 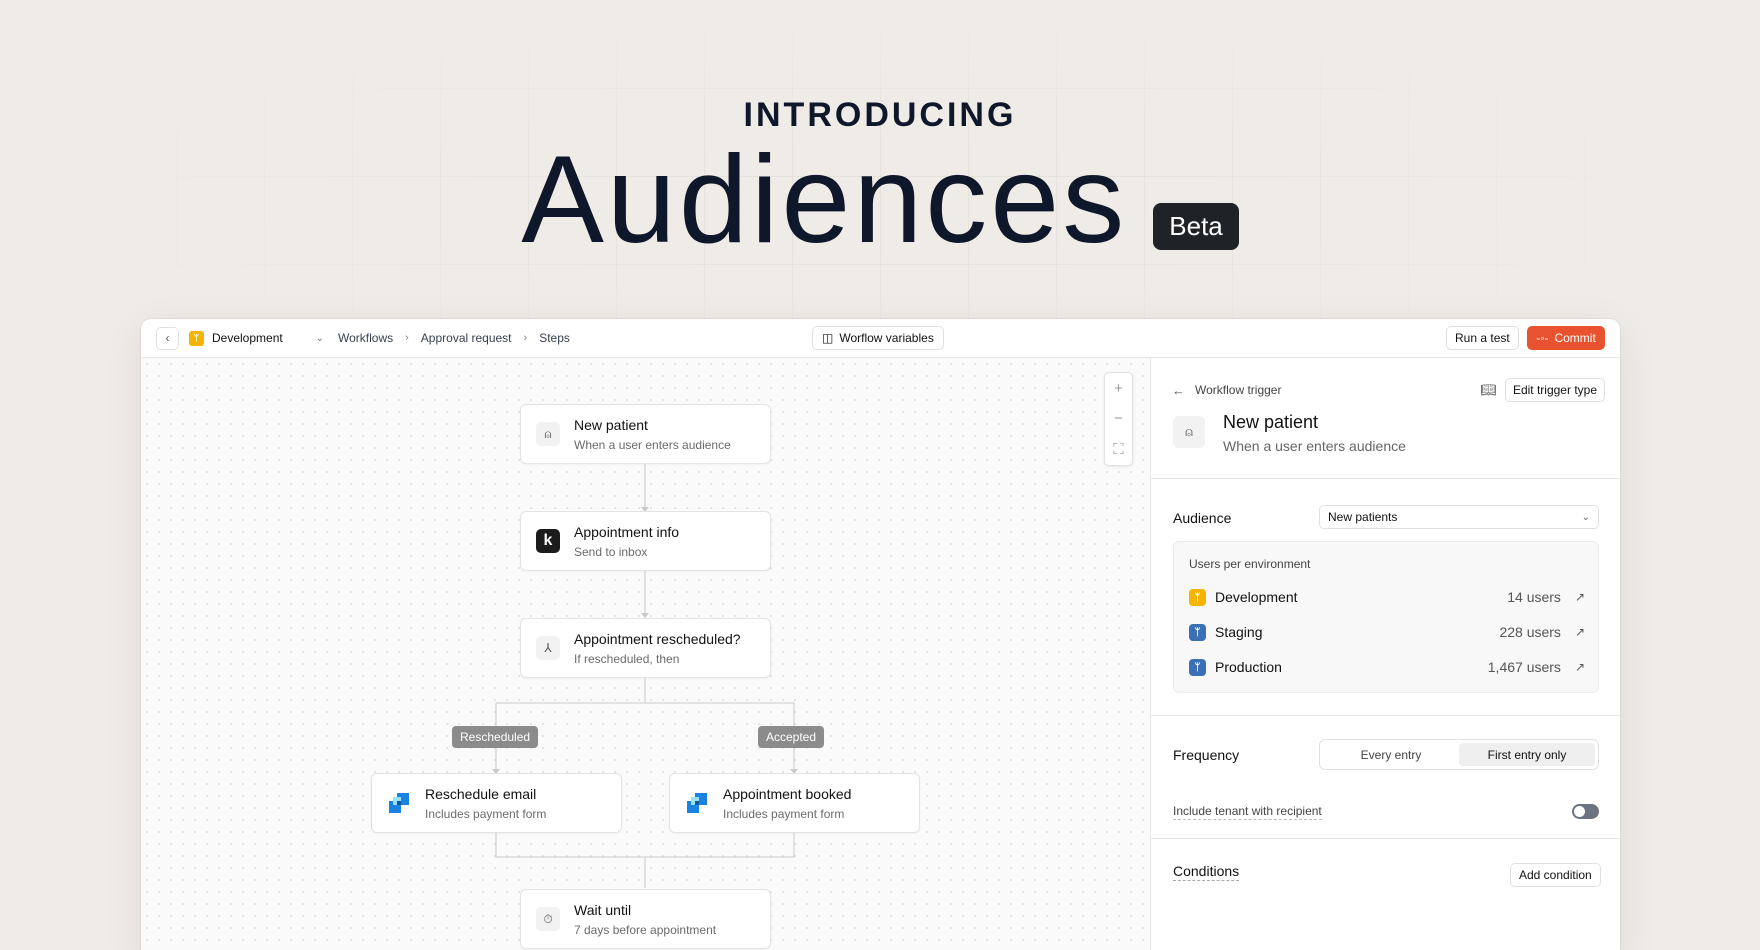 I want to click on add-condition-button: Add condition, so click(x=1555, y=875).